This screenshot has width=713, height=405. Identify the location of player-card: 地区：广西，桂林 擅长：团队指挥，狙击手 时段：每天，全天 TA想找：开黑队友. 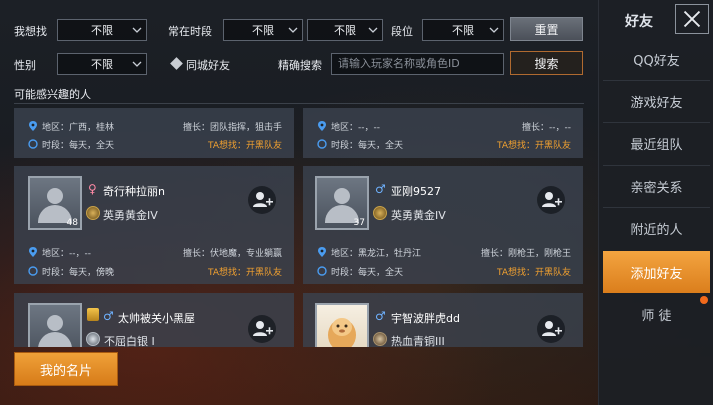
(154, 133).